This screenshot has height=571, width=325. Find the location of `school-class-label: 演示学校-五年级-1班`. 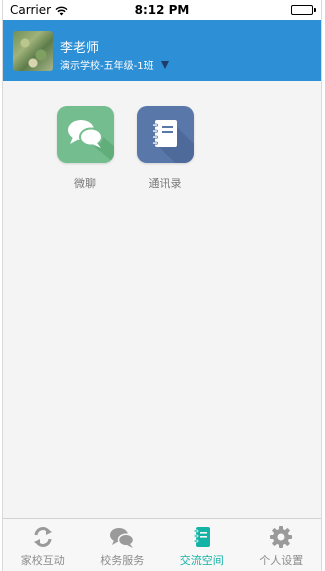

school-class-label: 演示学校-五年级-1班 is located at coordinates (107, 66).